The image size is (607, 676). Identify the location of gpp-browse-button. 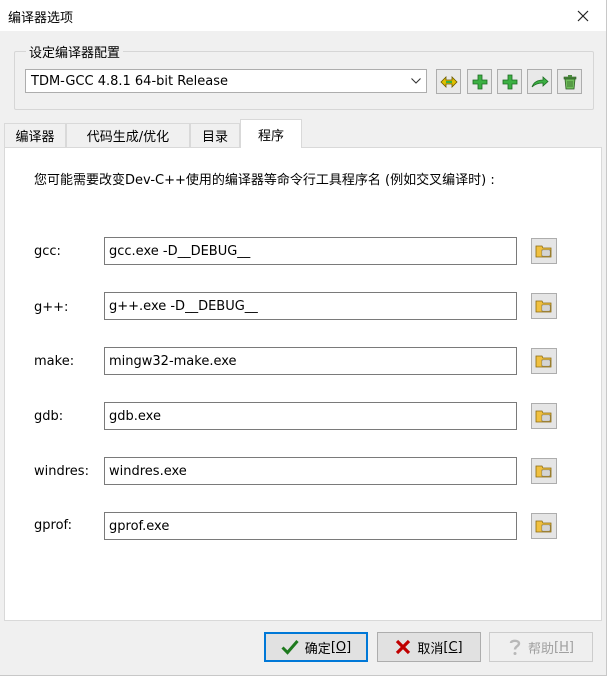
(544, 306).